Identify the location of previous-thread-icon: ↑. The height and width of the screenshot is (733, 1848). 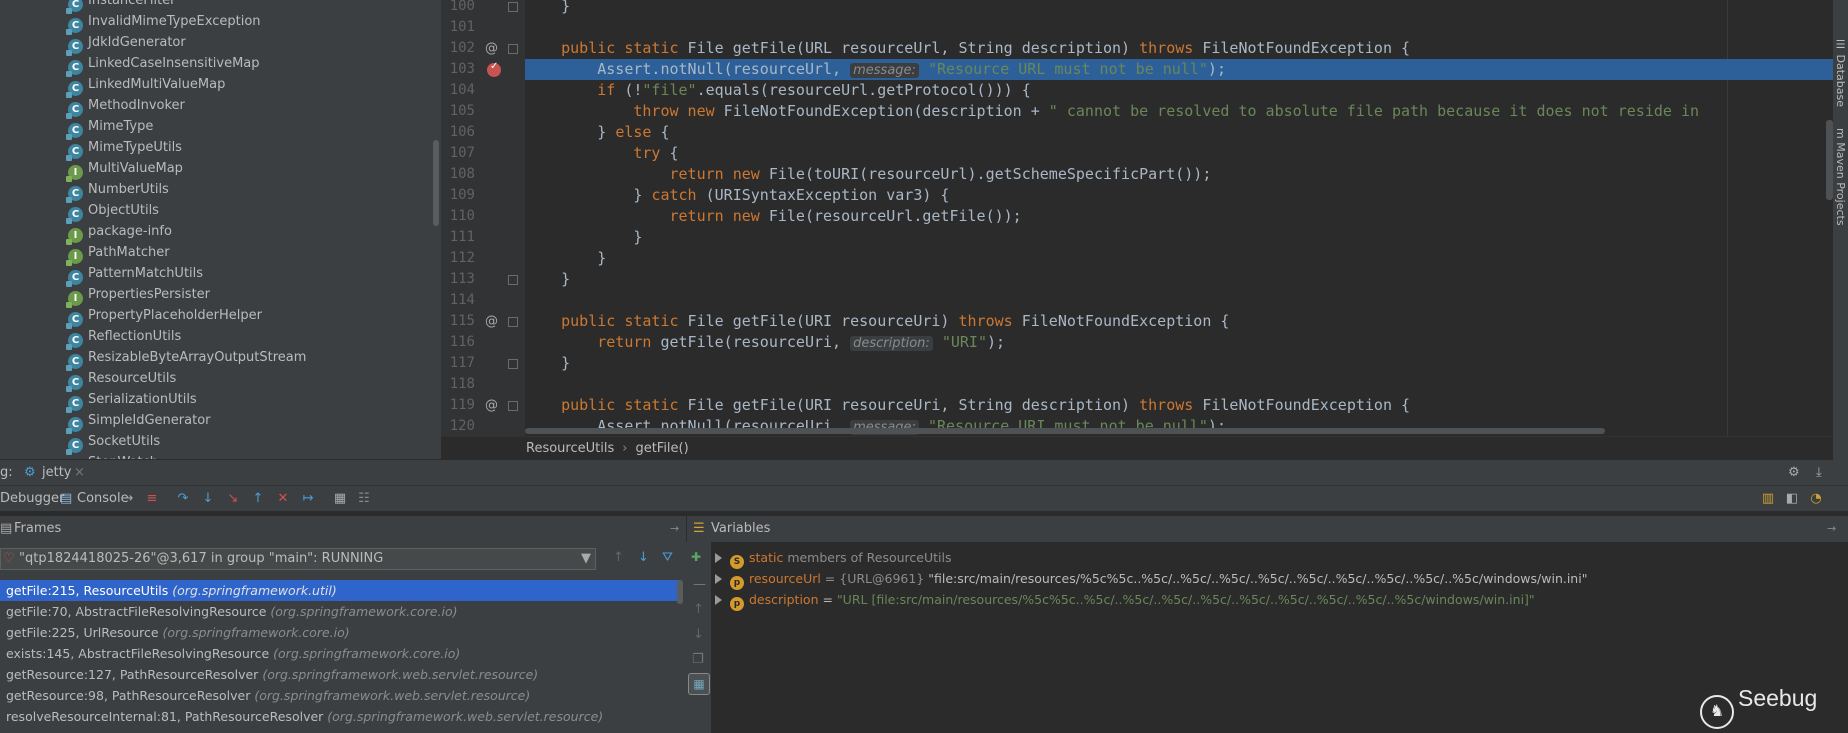
(618, 557).